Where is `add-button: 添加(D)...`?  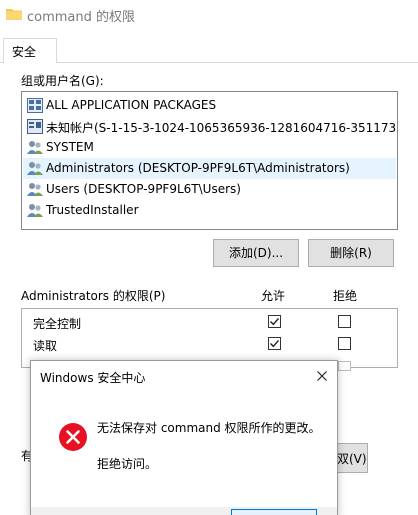 add-button: 添加(D)... is located at coordinates (256, 253).